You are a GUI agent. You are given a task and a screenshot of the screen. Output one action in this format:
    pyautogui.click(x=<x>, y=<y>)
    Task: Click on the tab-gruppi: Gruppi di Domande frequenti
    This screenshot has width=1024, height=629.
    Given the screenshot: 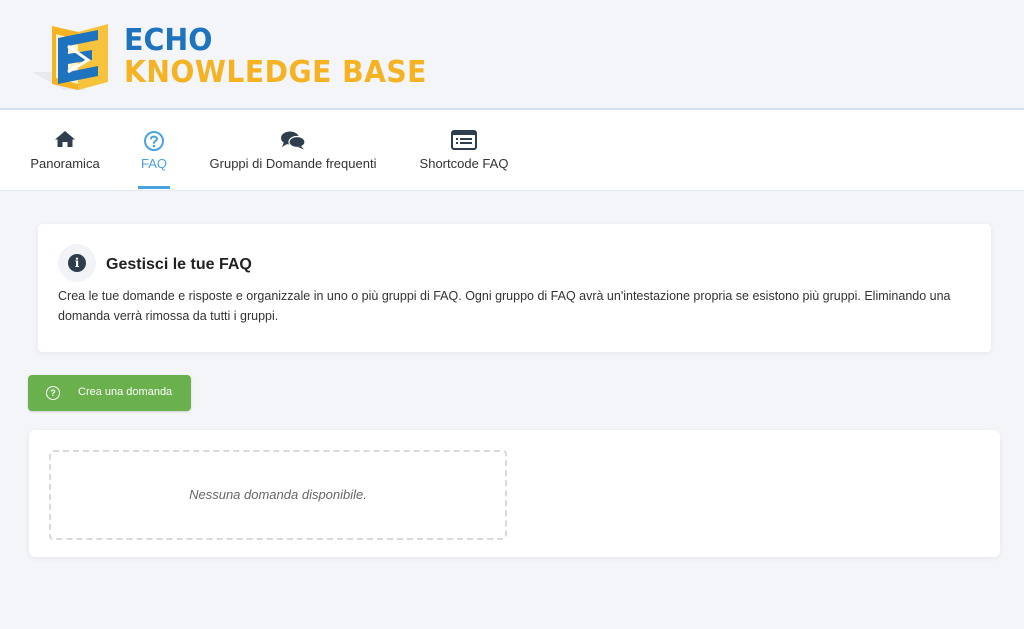 What is the action you would take?
    pyautogui.click(x=293, y=150)
    